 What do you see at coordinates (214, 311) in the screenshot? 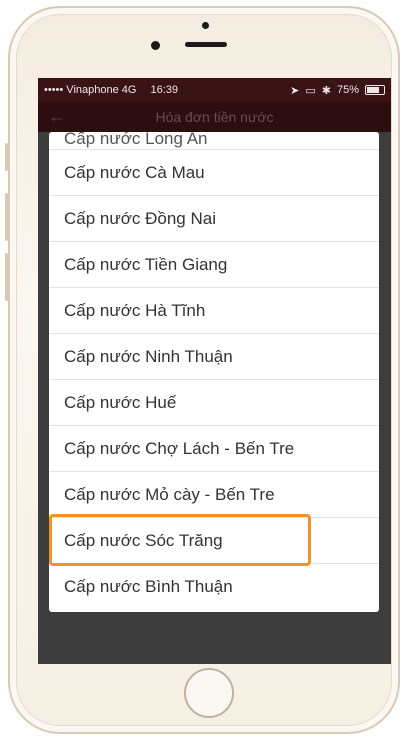
I see `list-item-ha-tinh: Cấp nước Hà Tĩnh` at bounding box center [214, 311].